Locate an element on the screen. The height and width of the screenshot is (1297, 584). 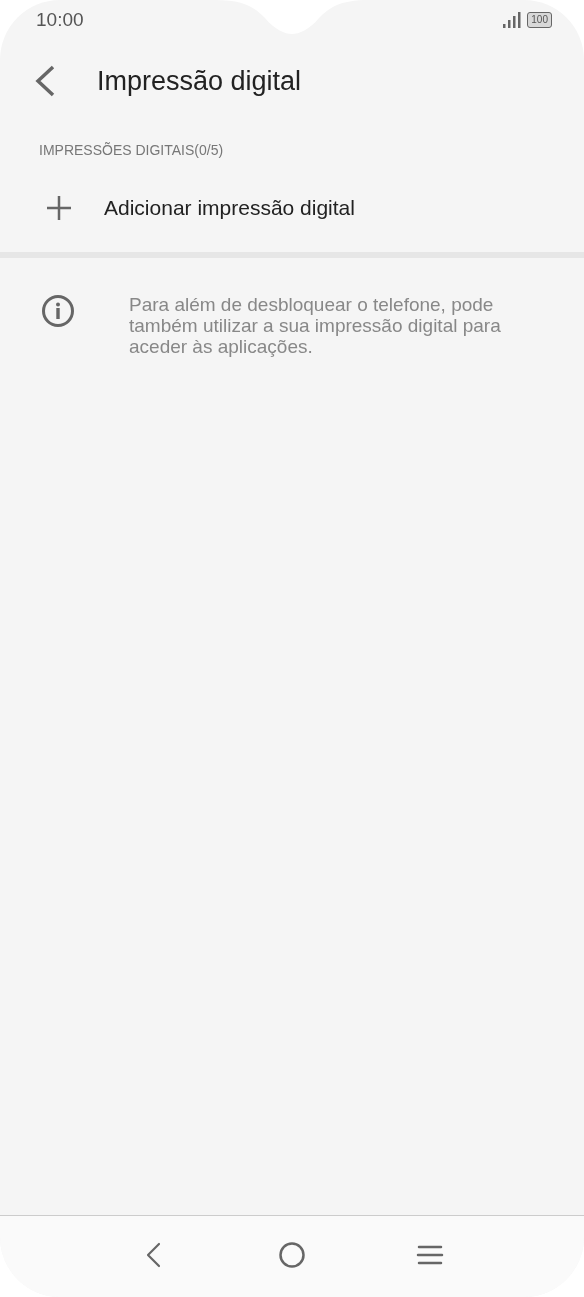
battery-level: 100 is located at coordinates (539, 20).